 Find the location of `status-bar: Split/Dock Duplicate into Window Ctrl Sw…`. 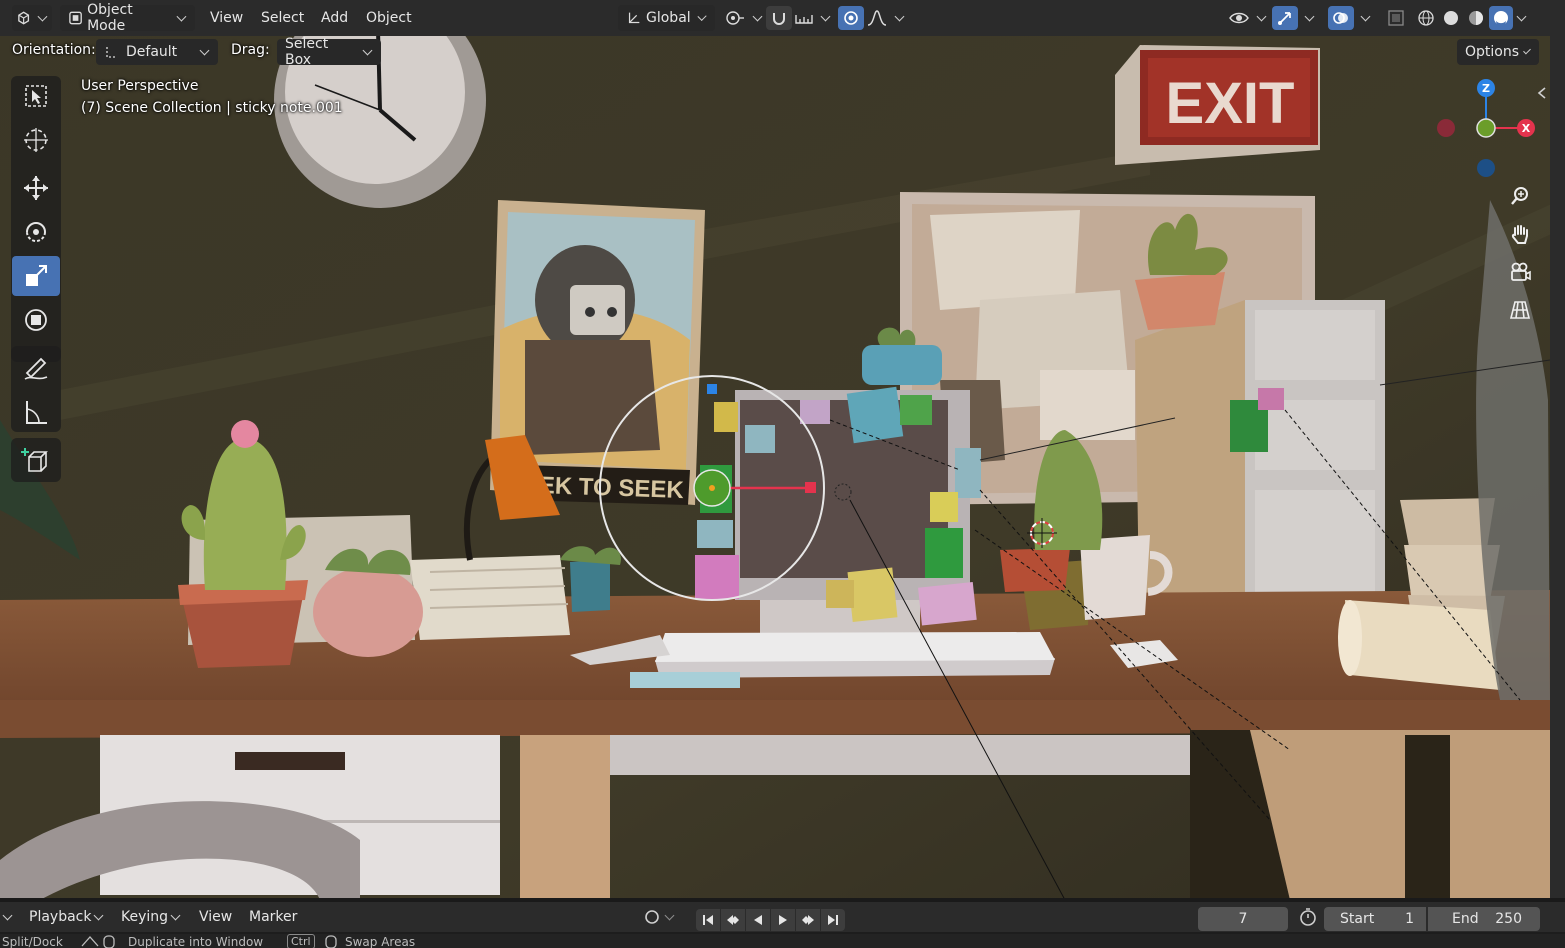

status-bar: Split/Dock Duplicate into Window Ctrl Sw… is located at coordinates (782, 941).